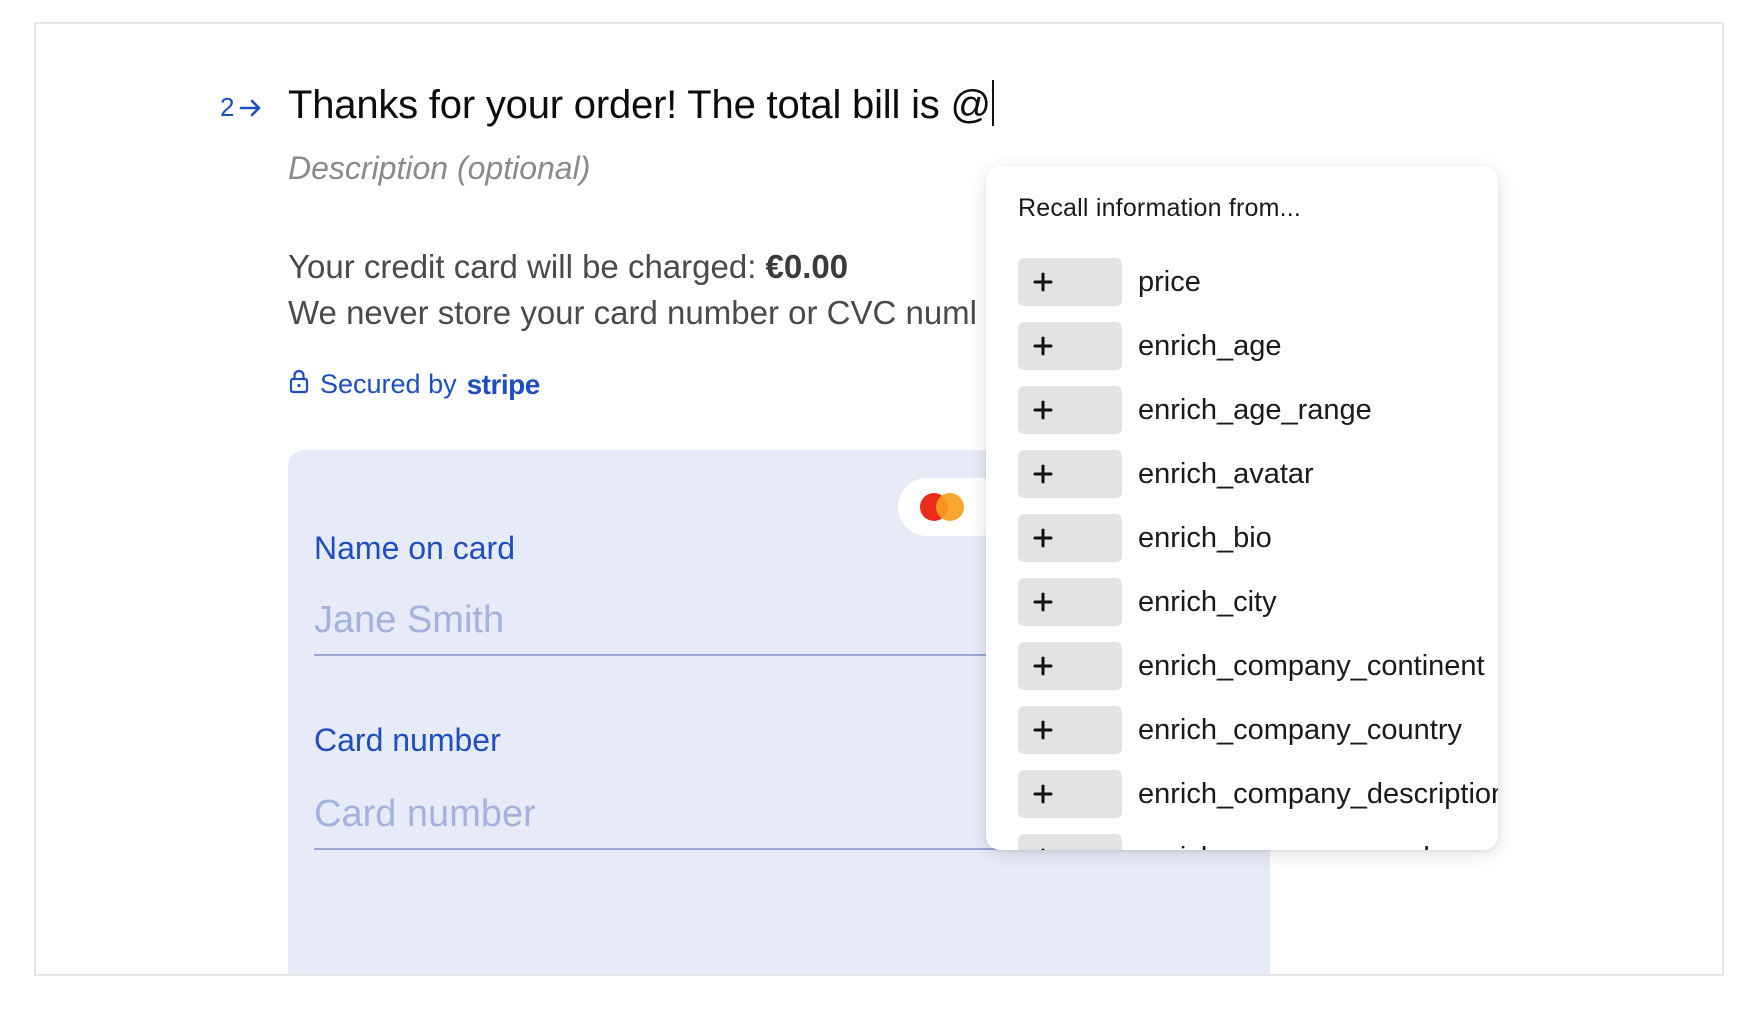 This screenshot has height=1010, width=1758. I want to click on recall-item-enrich-company-description: enrich_company_description, so click(1258, 794).